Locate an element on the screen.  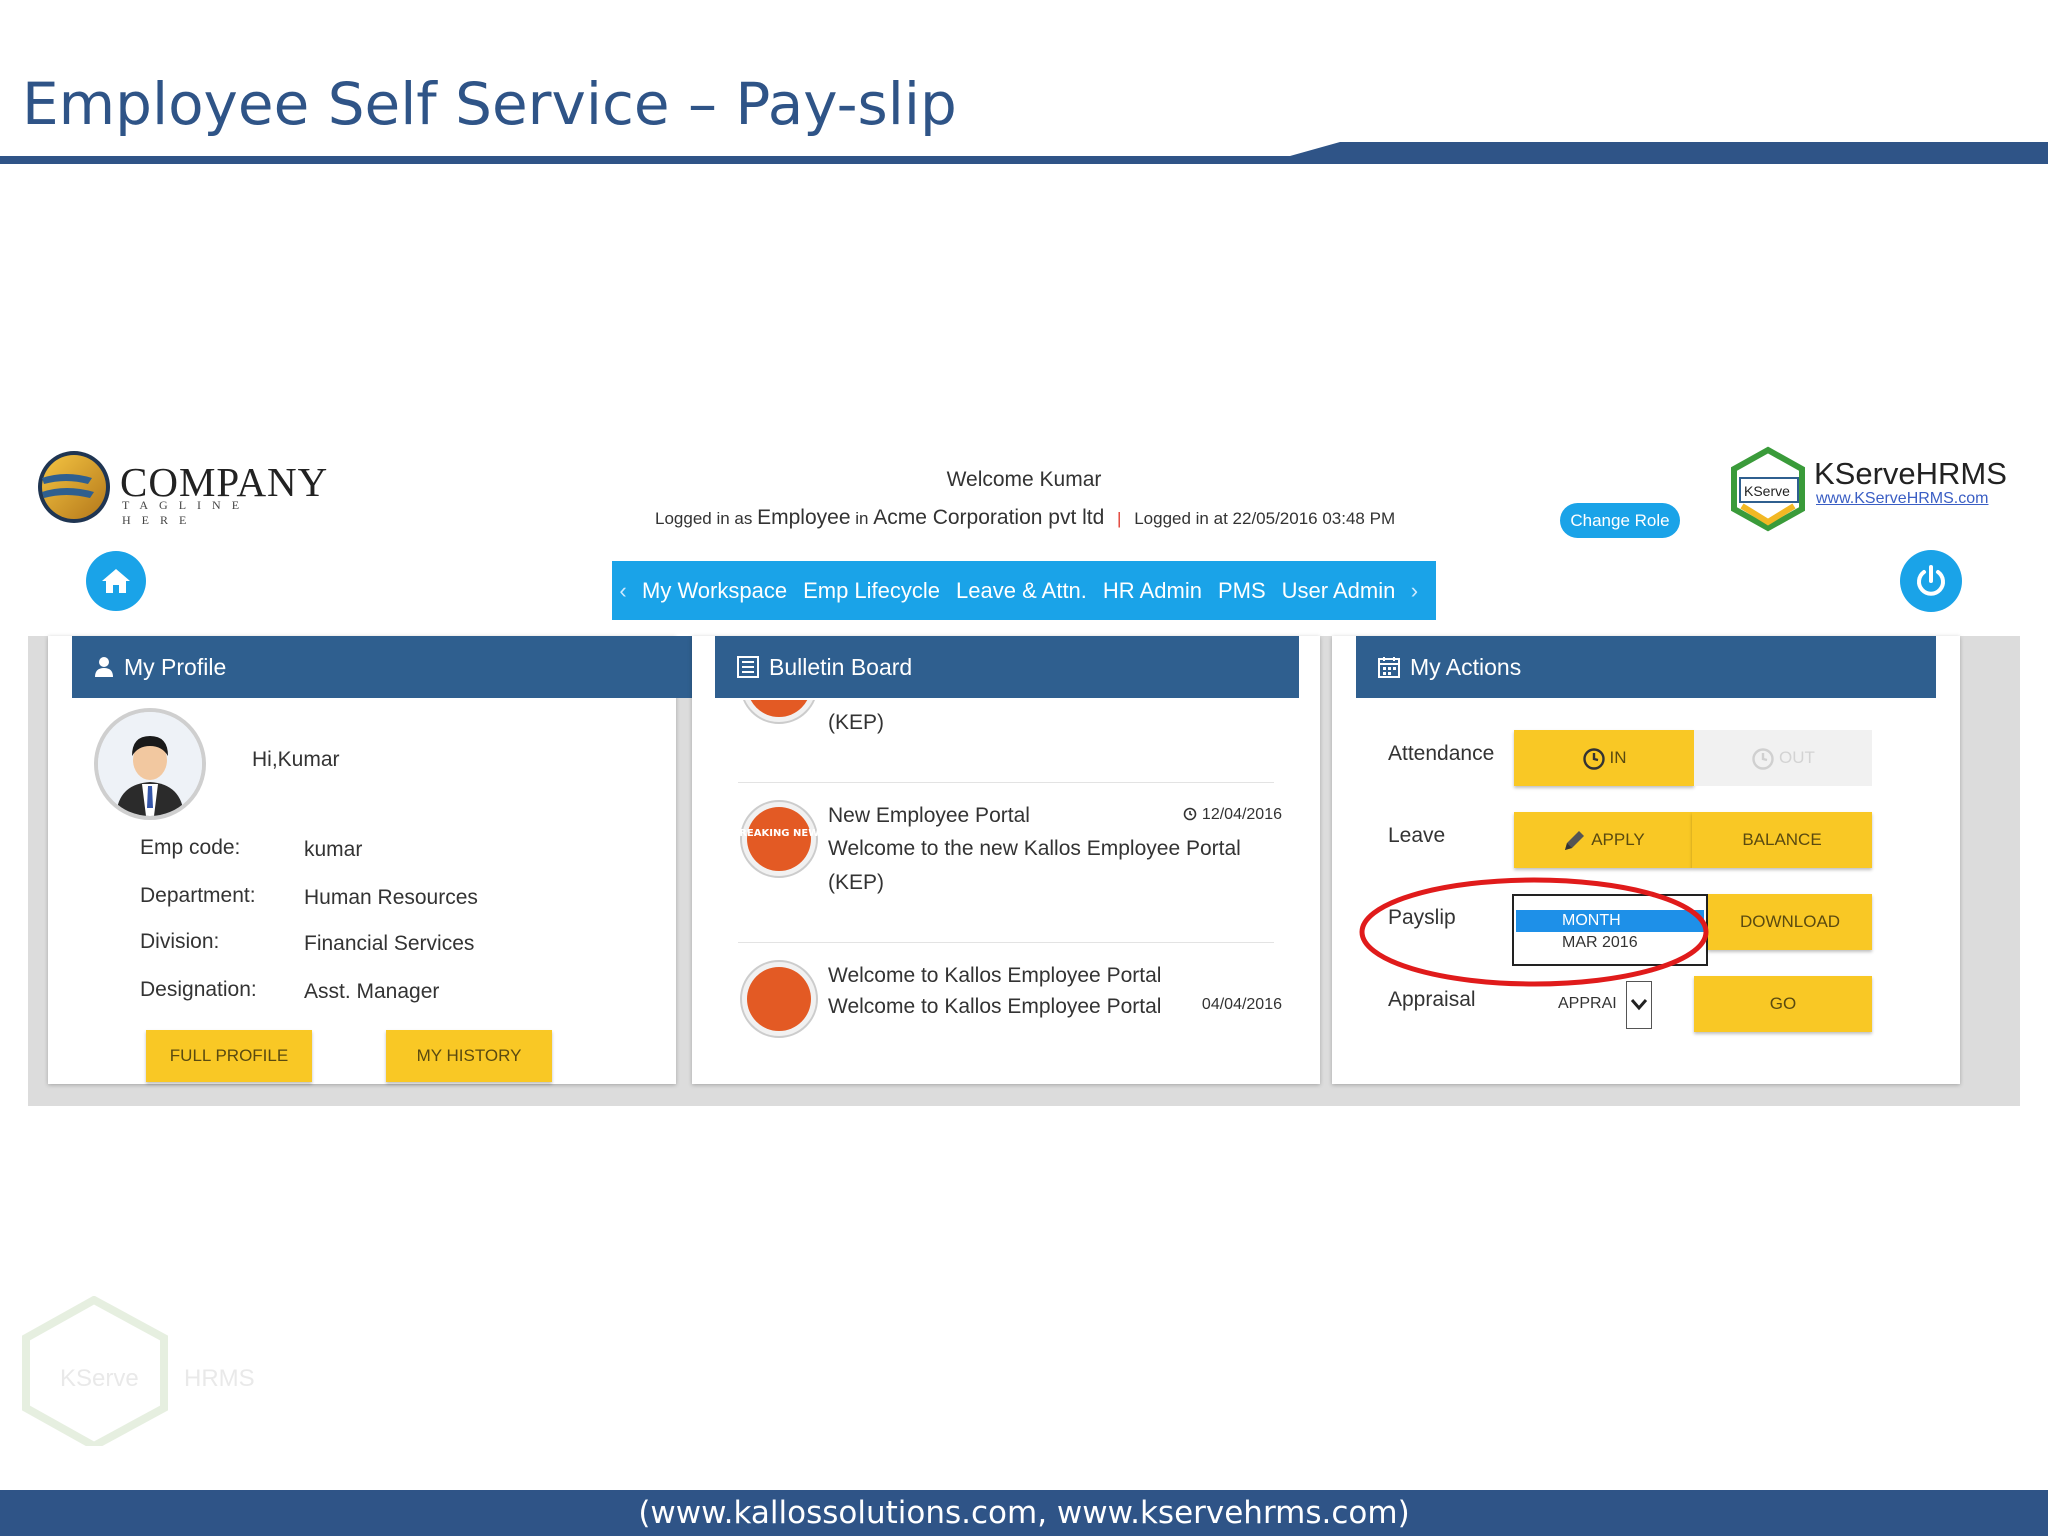
kserve-logo: KServe KServeHRMS www.KServeHRMS.com is located at coordinates (1871, 491).